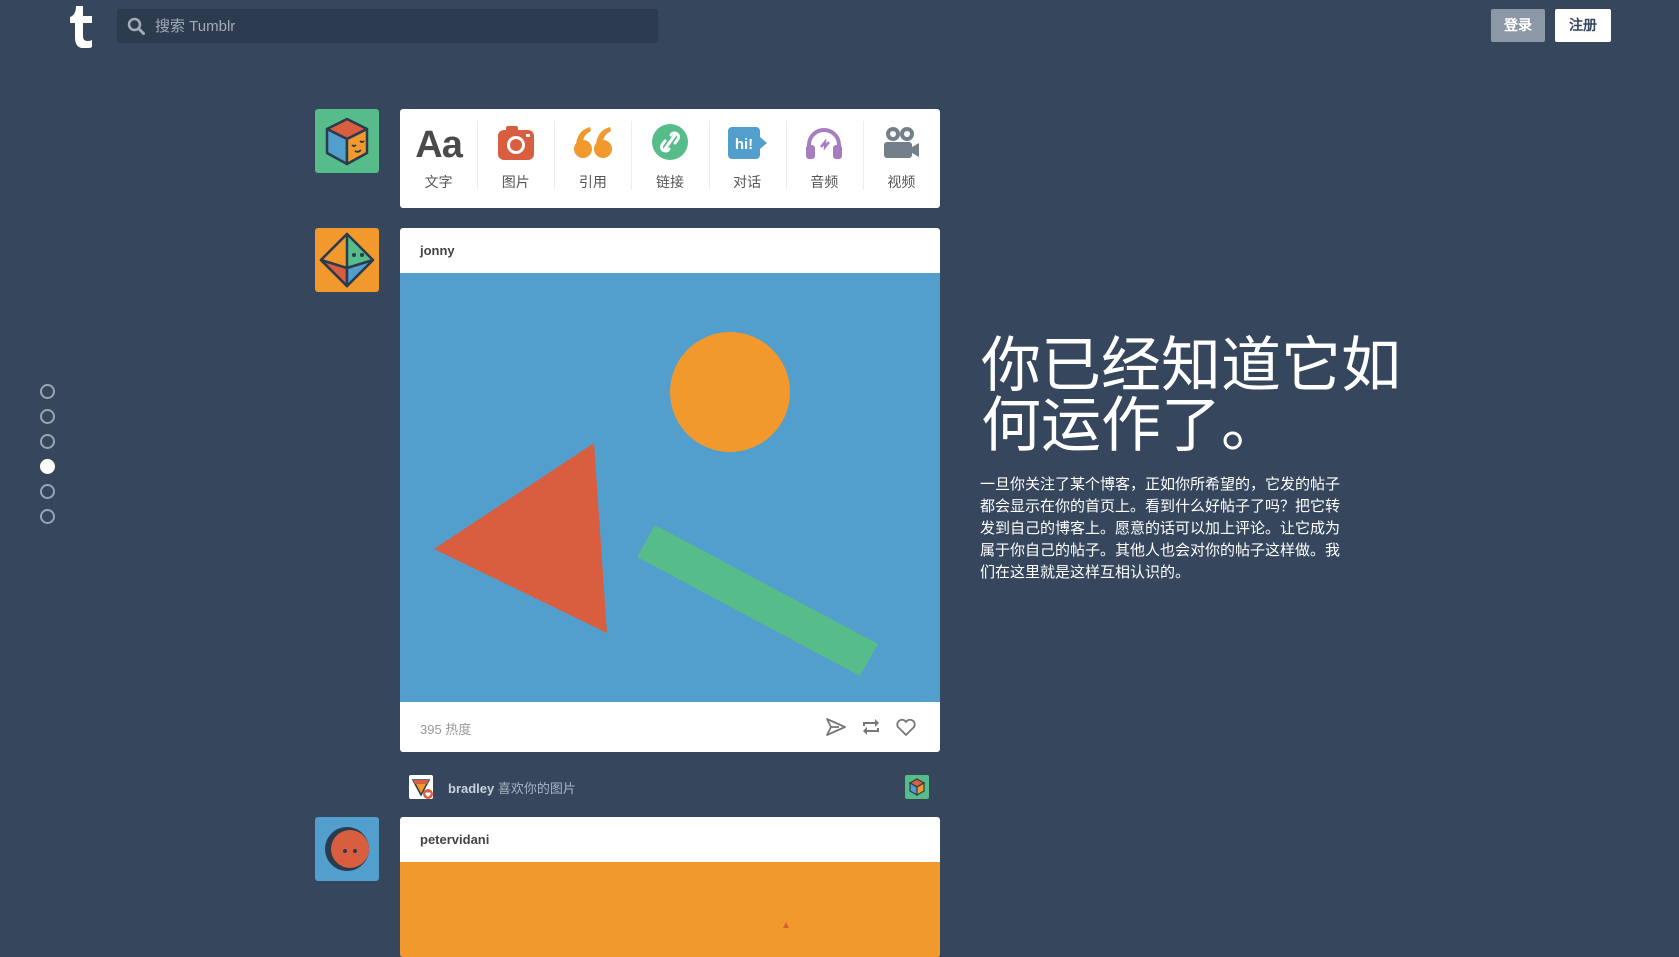  I want to click on post-type-link: 链接, so click(669, 158).